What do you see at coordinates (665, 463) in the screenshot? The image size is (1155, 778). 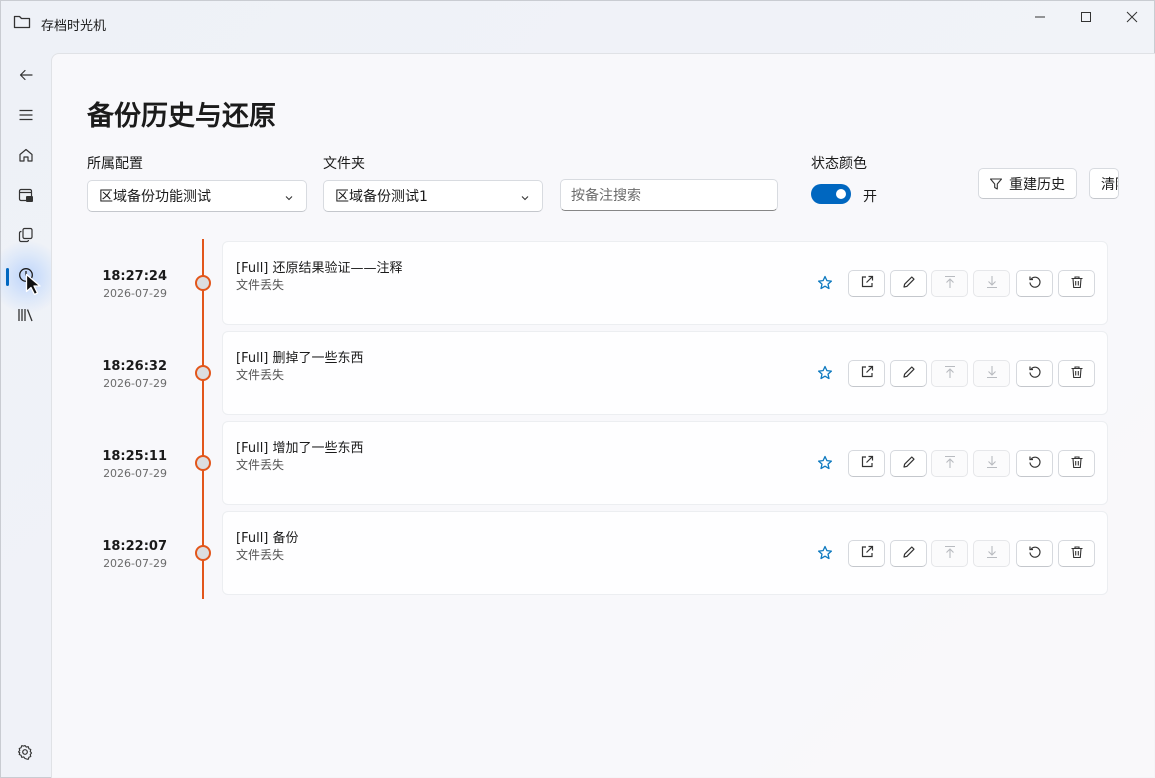 I see `history-card: [Full] 增加了一些东西 文件丢失` at bounding box center [665, 463].